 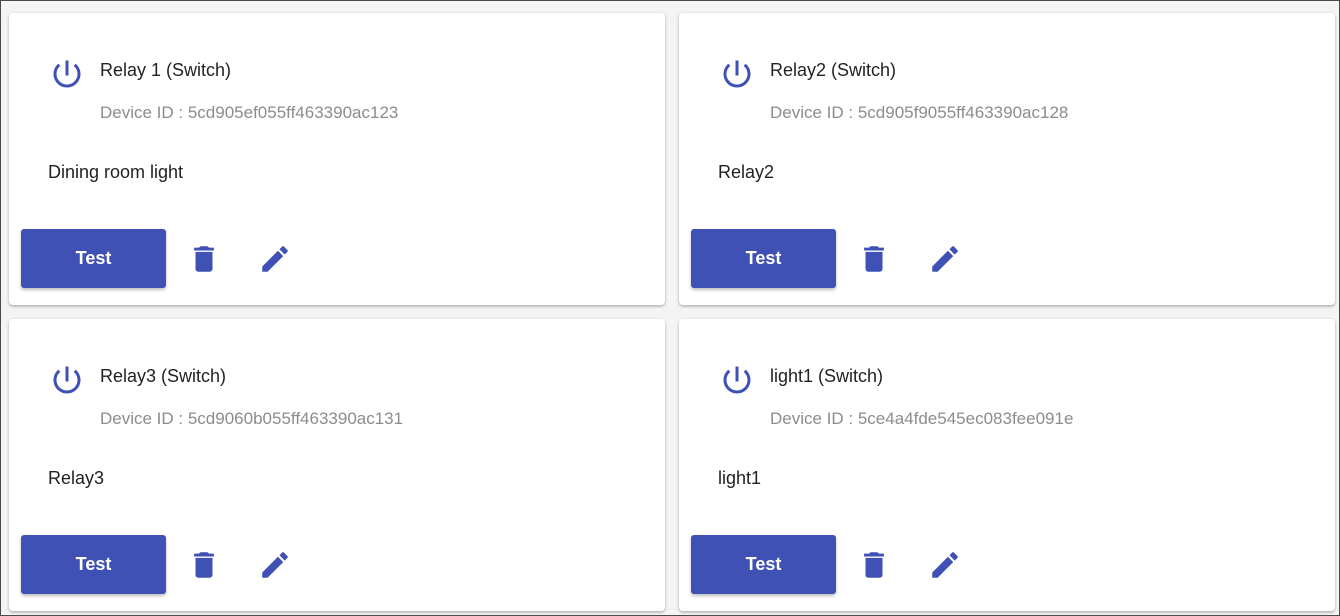 What do you see at coordinates (922, 418) in the screenshot?
I see `device-id: Device ID : 5ce4a4fde545ec083fee091e` at bounding box center [922, 418].